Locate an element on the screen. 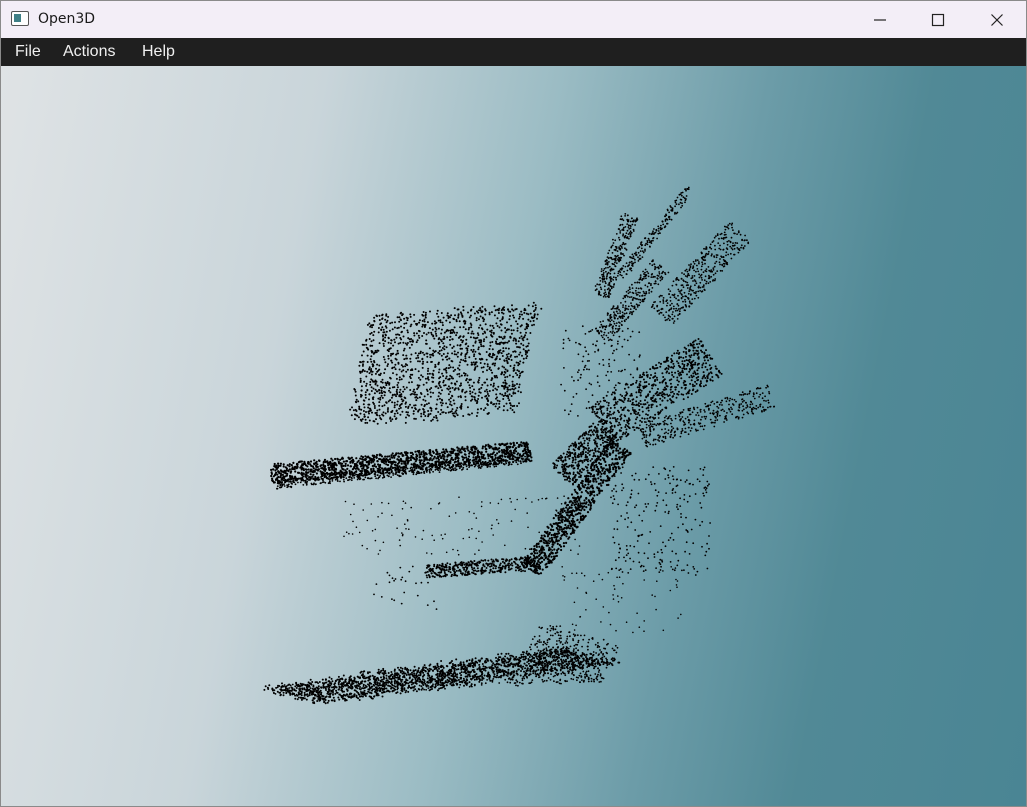 The width and height of the screenshot is (1027, 807). minimize-icon is located at coordinates (880, 19).